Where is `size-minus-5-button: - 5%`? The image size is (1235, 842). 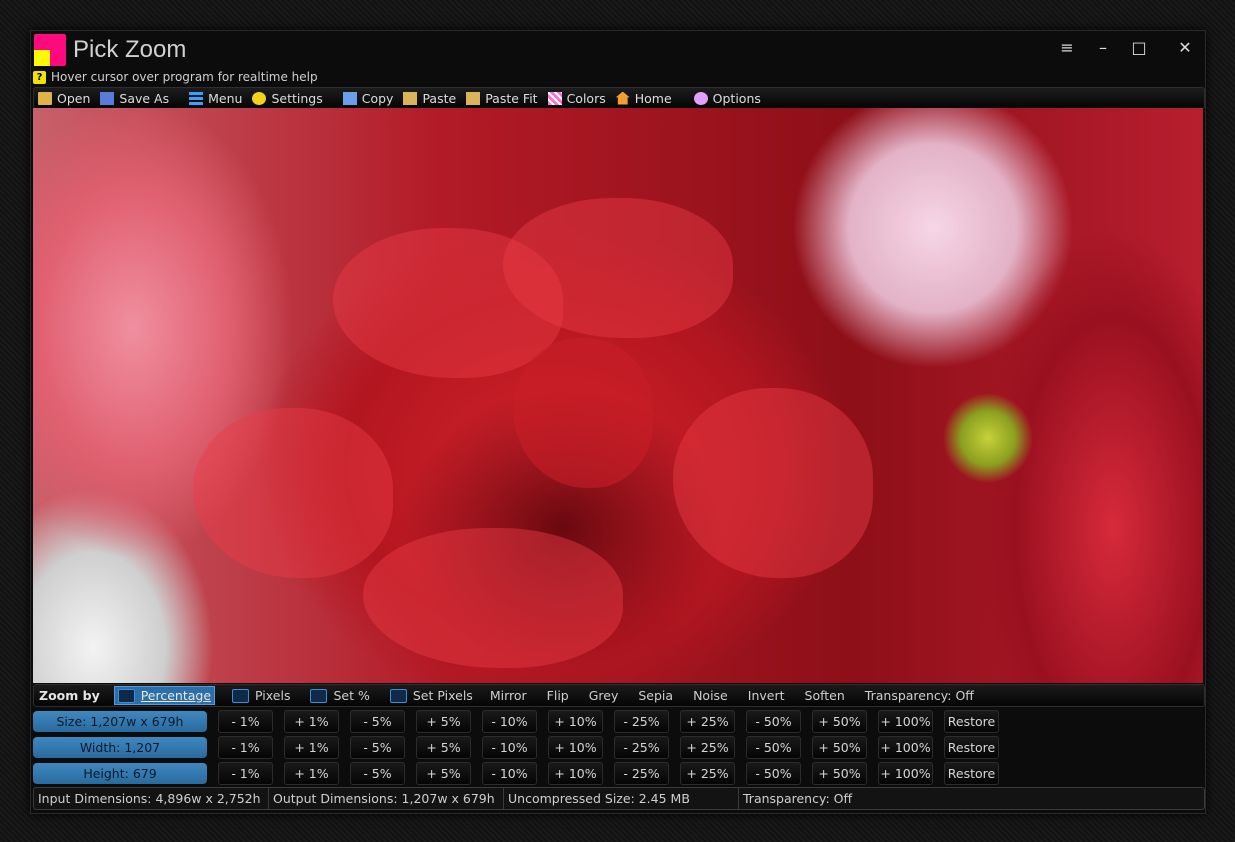
size-minus-5-button: - 5% is located at coordinates (377, 721).